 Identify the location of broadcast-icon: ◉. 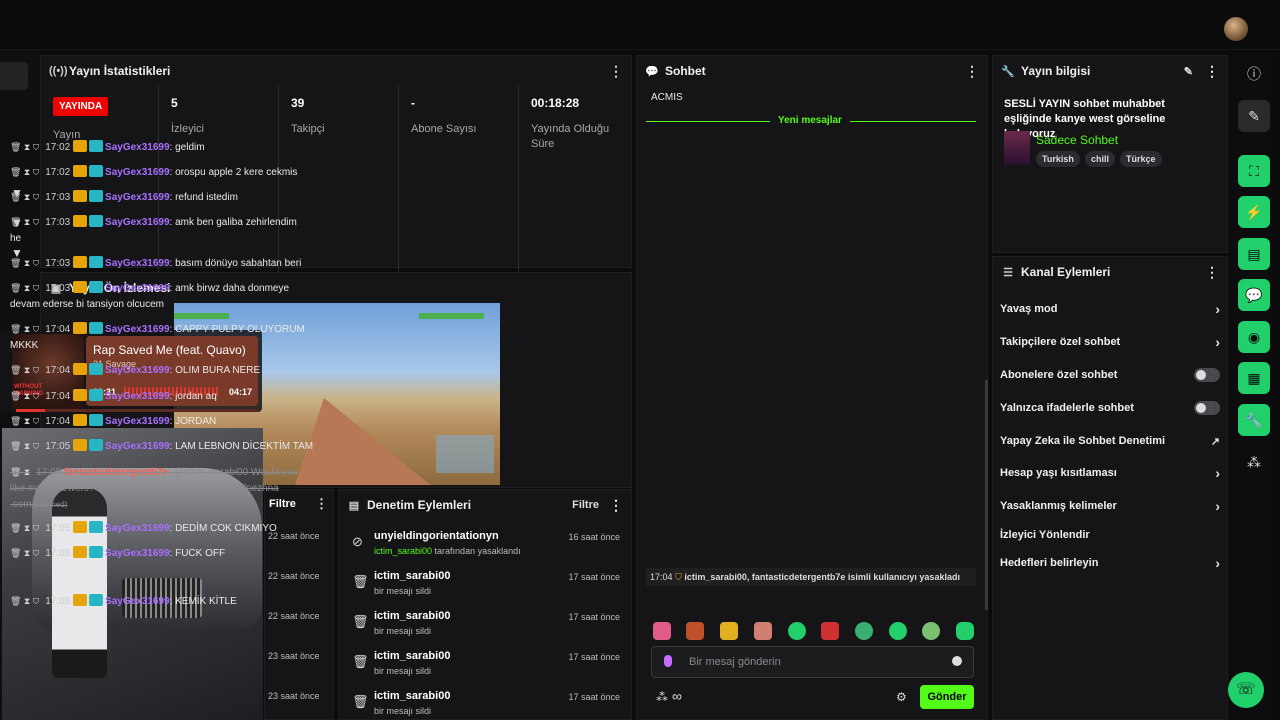
(1254, 337).